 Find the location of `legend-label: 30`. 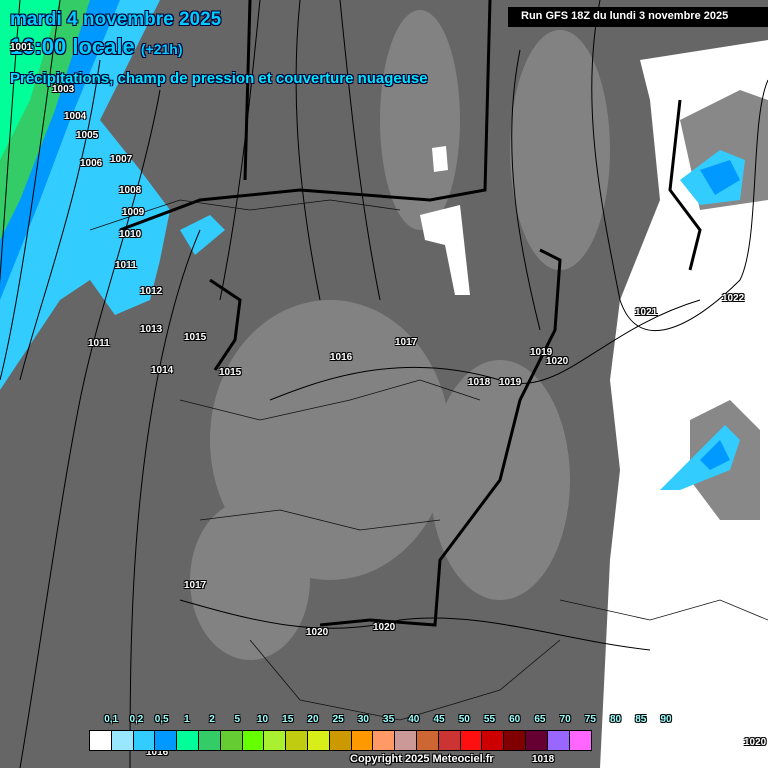

legend-label: 30 is located at coordinates (363, 719).